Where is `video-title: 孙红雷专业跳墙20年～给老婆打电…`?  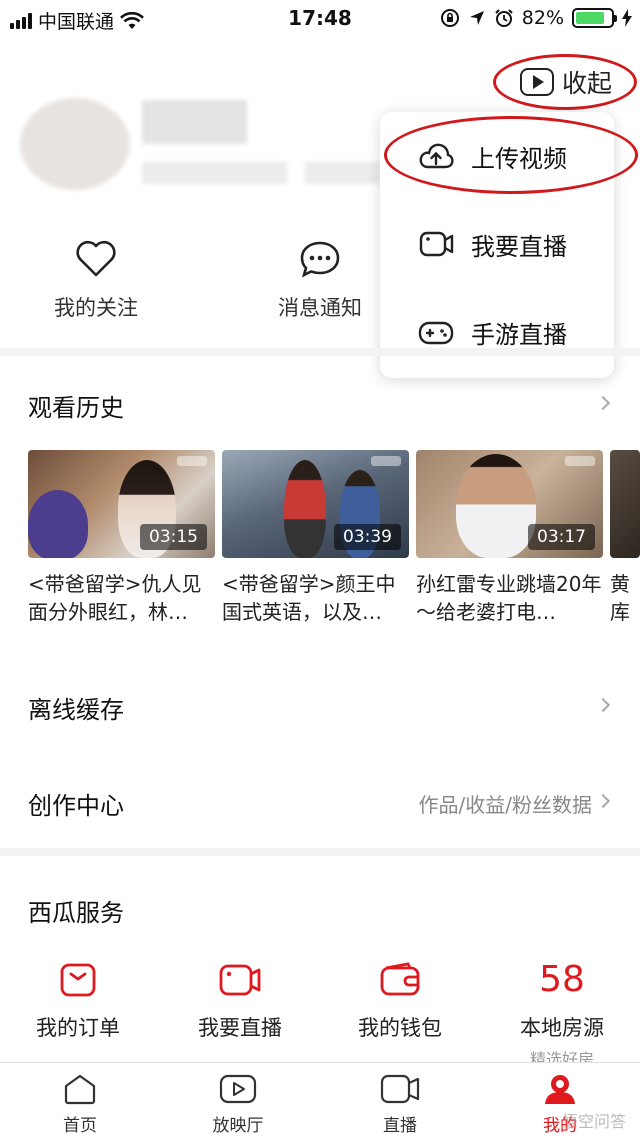 video-title: 孙红雷专业跳墙20年～给老婆打电… is located at coordinates (510, 598).